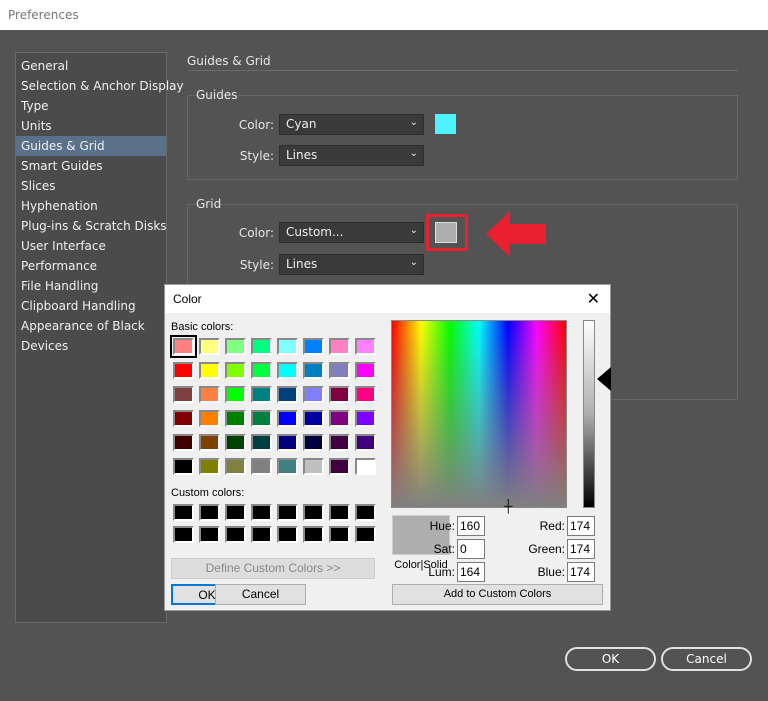  What do you see at coordinates (273, 568) in the screenshot?
I see `define-custom-colors-button: Define Custom Colors >>` at bounding box center [273, 568].